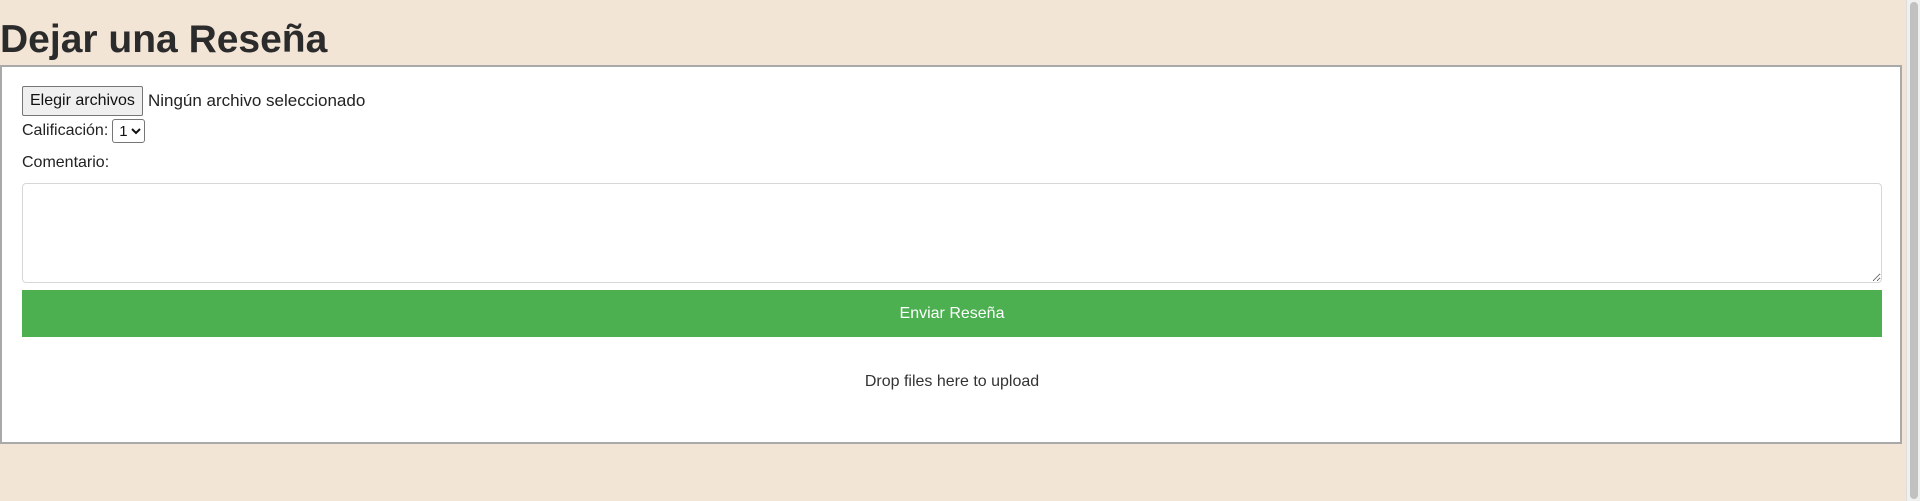  I want to click on rating-row: Calificación: 1, so click(84, 131).